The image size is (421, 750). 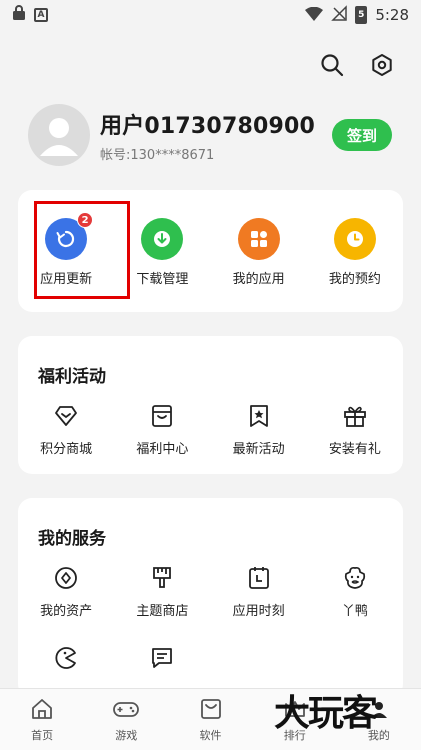 What do you see at coordinates (362, 135) in the screenshot?
I see `signin-button: 签到` at bounding box center [362, 135].